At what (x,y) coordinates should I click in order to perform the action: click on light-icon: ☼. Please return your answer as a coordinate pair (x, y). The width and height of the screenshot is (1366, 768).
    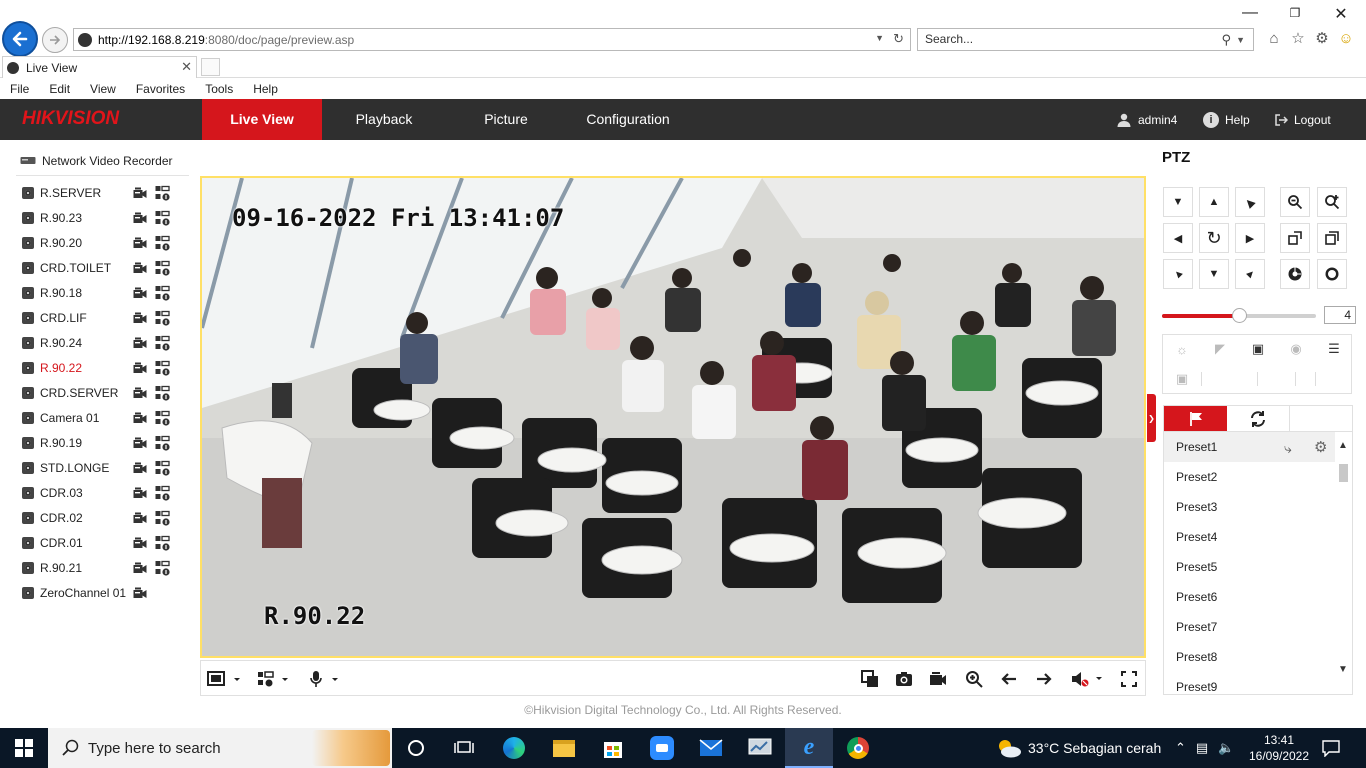
    Looking at the image, I should click on (1182, 349).